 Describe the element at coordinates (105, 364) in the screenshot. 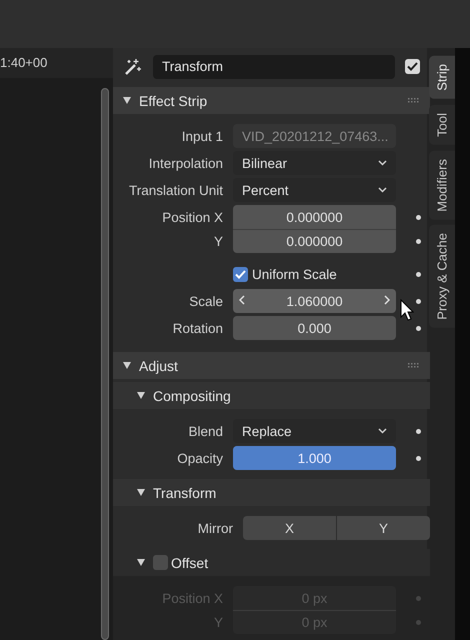

I see `scrollbar` at that location.